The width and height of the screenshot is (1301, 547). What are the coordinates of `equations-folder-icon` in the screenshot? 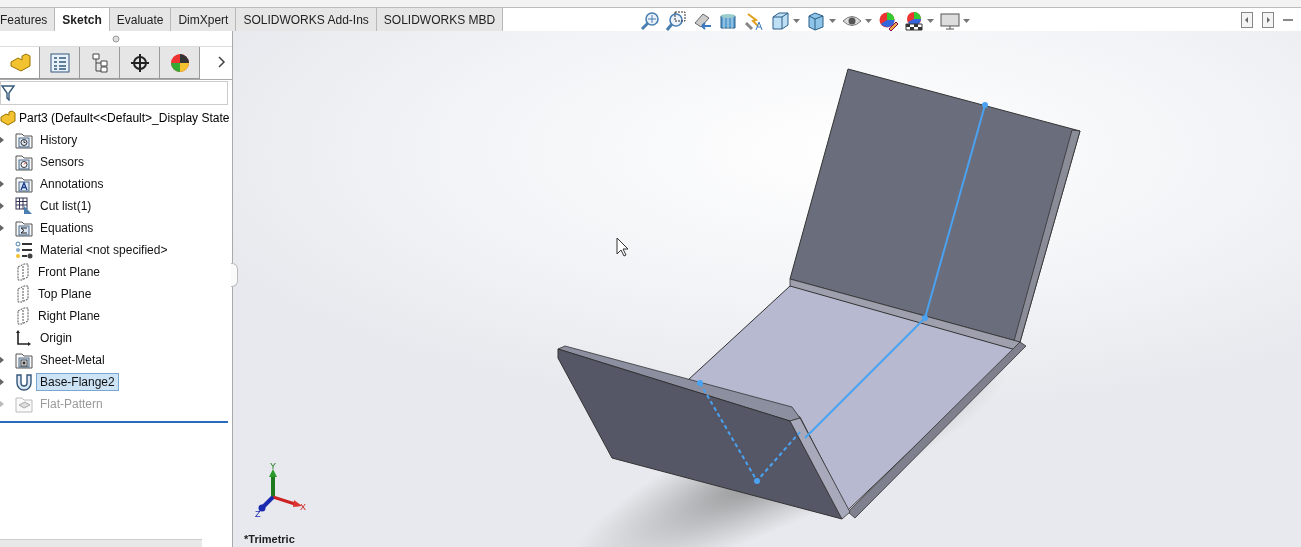 It's located at (24, 228).